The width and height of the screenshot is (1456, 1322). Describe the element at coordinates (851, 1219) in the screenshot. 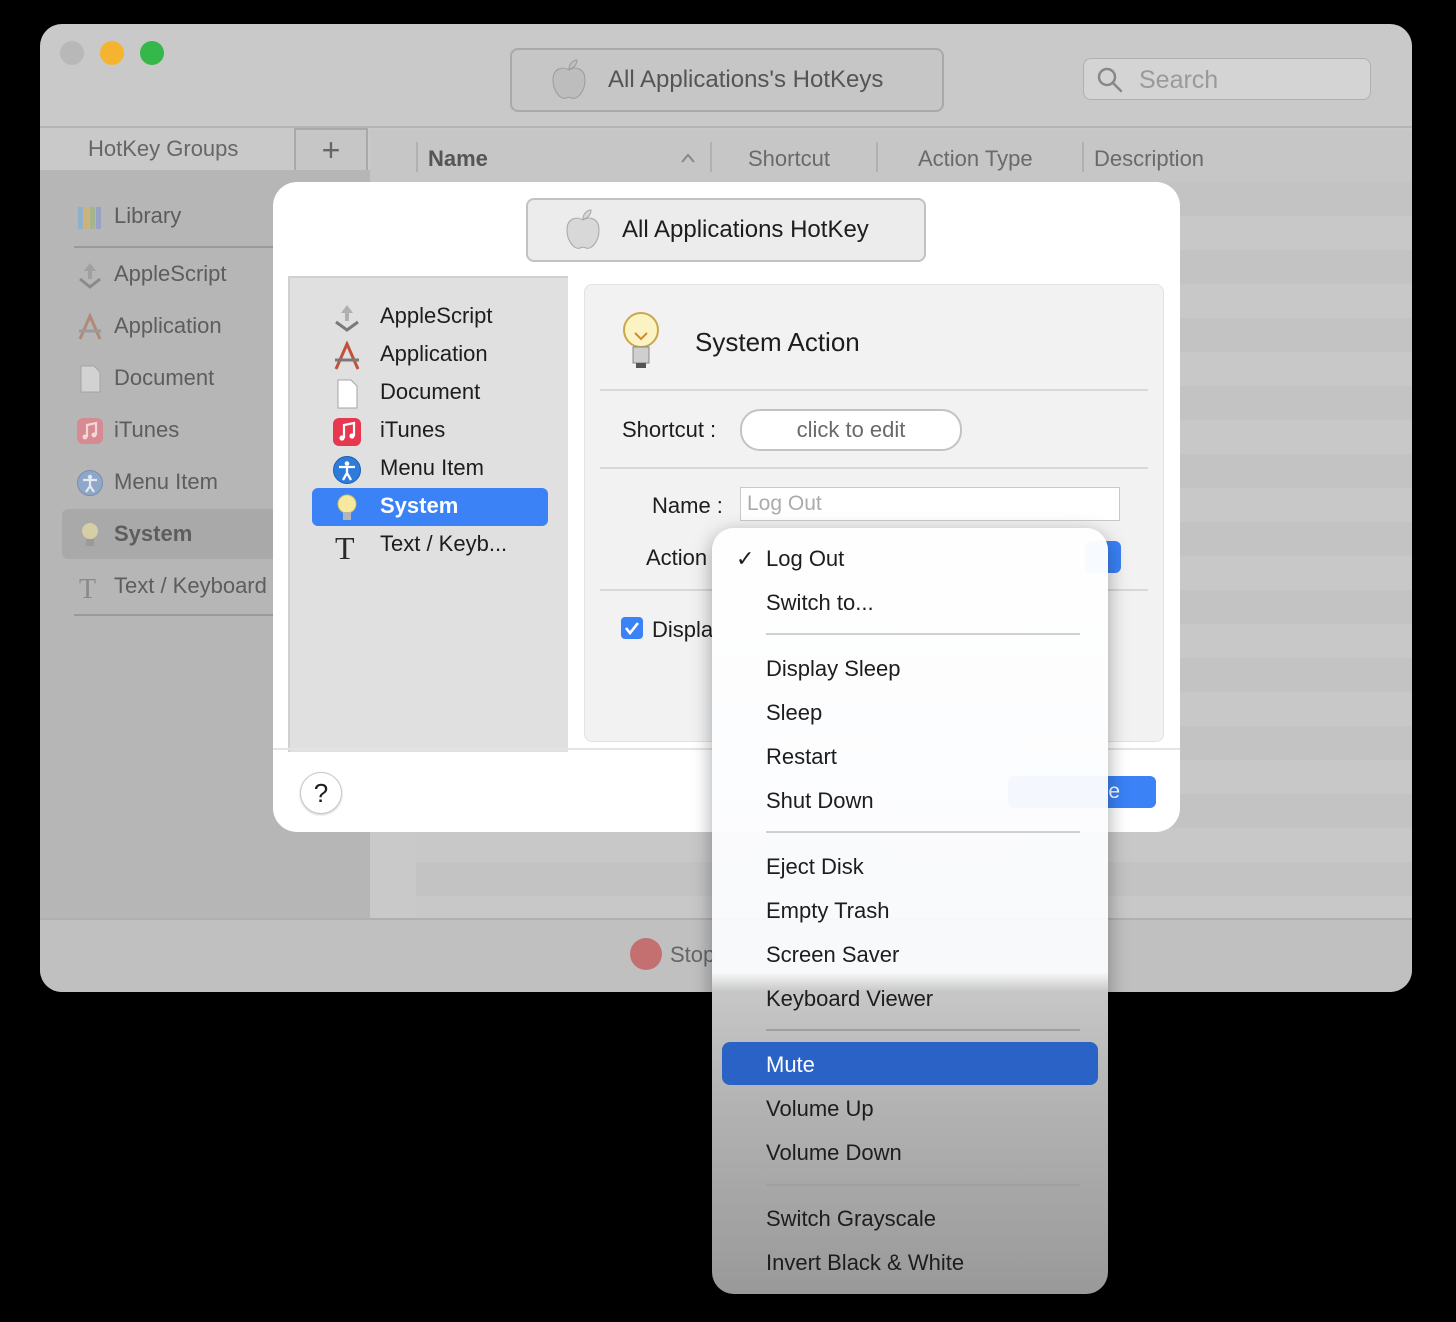

I see `menu-item-switch-grayscale: Switch Grayscale` at that location.